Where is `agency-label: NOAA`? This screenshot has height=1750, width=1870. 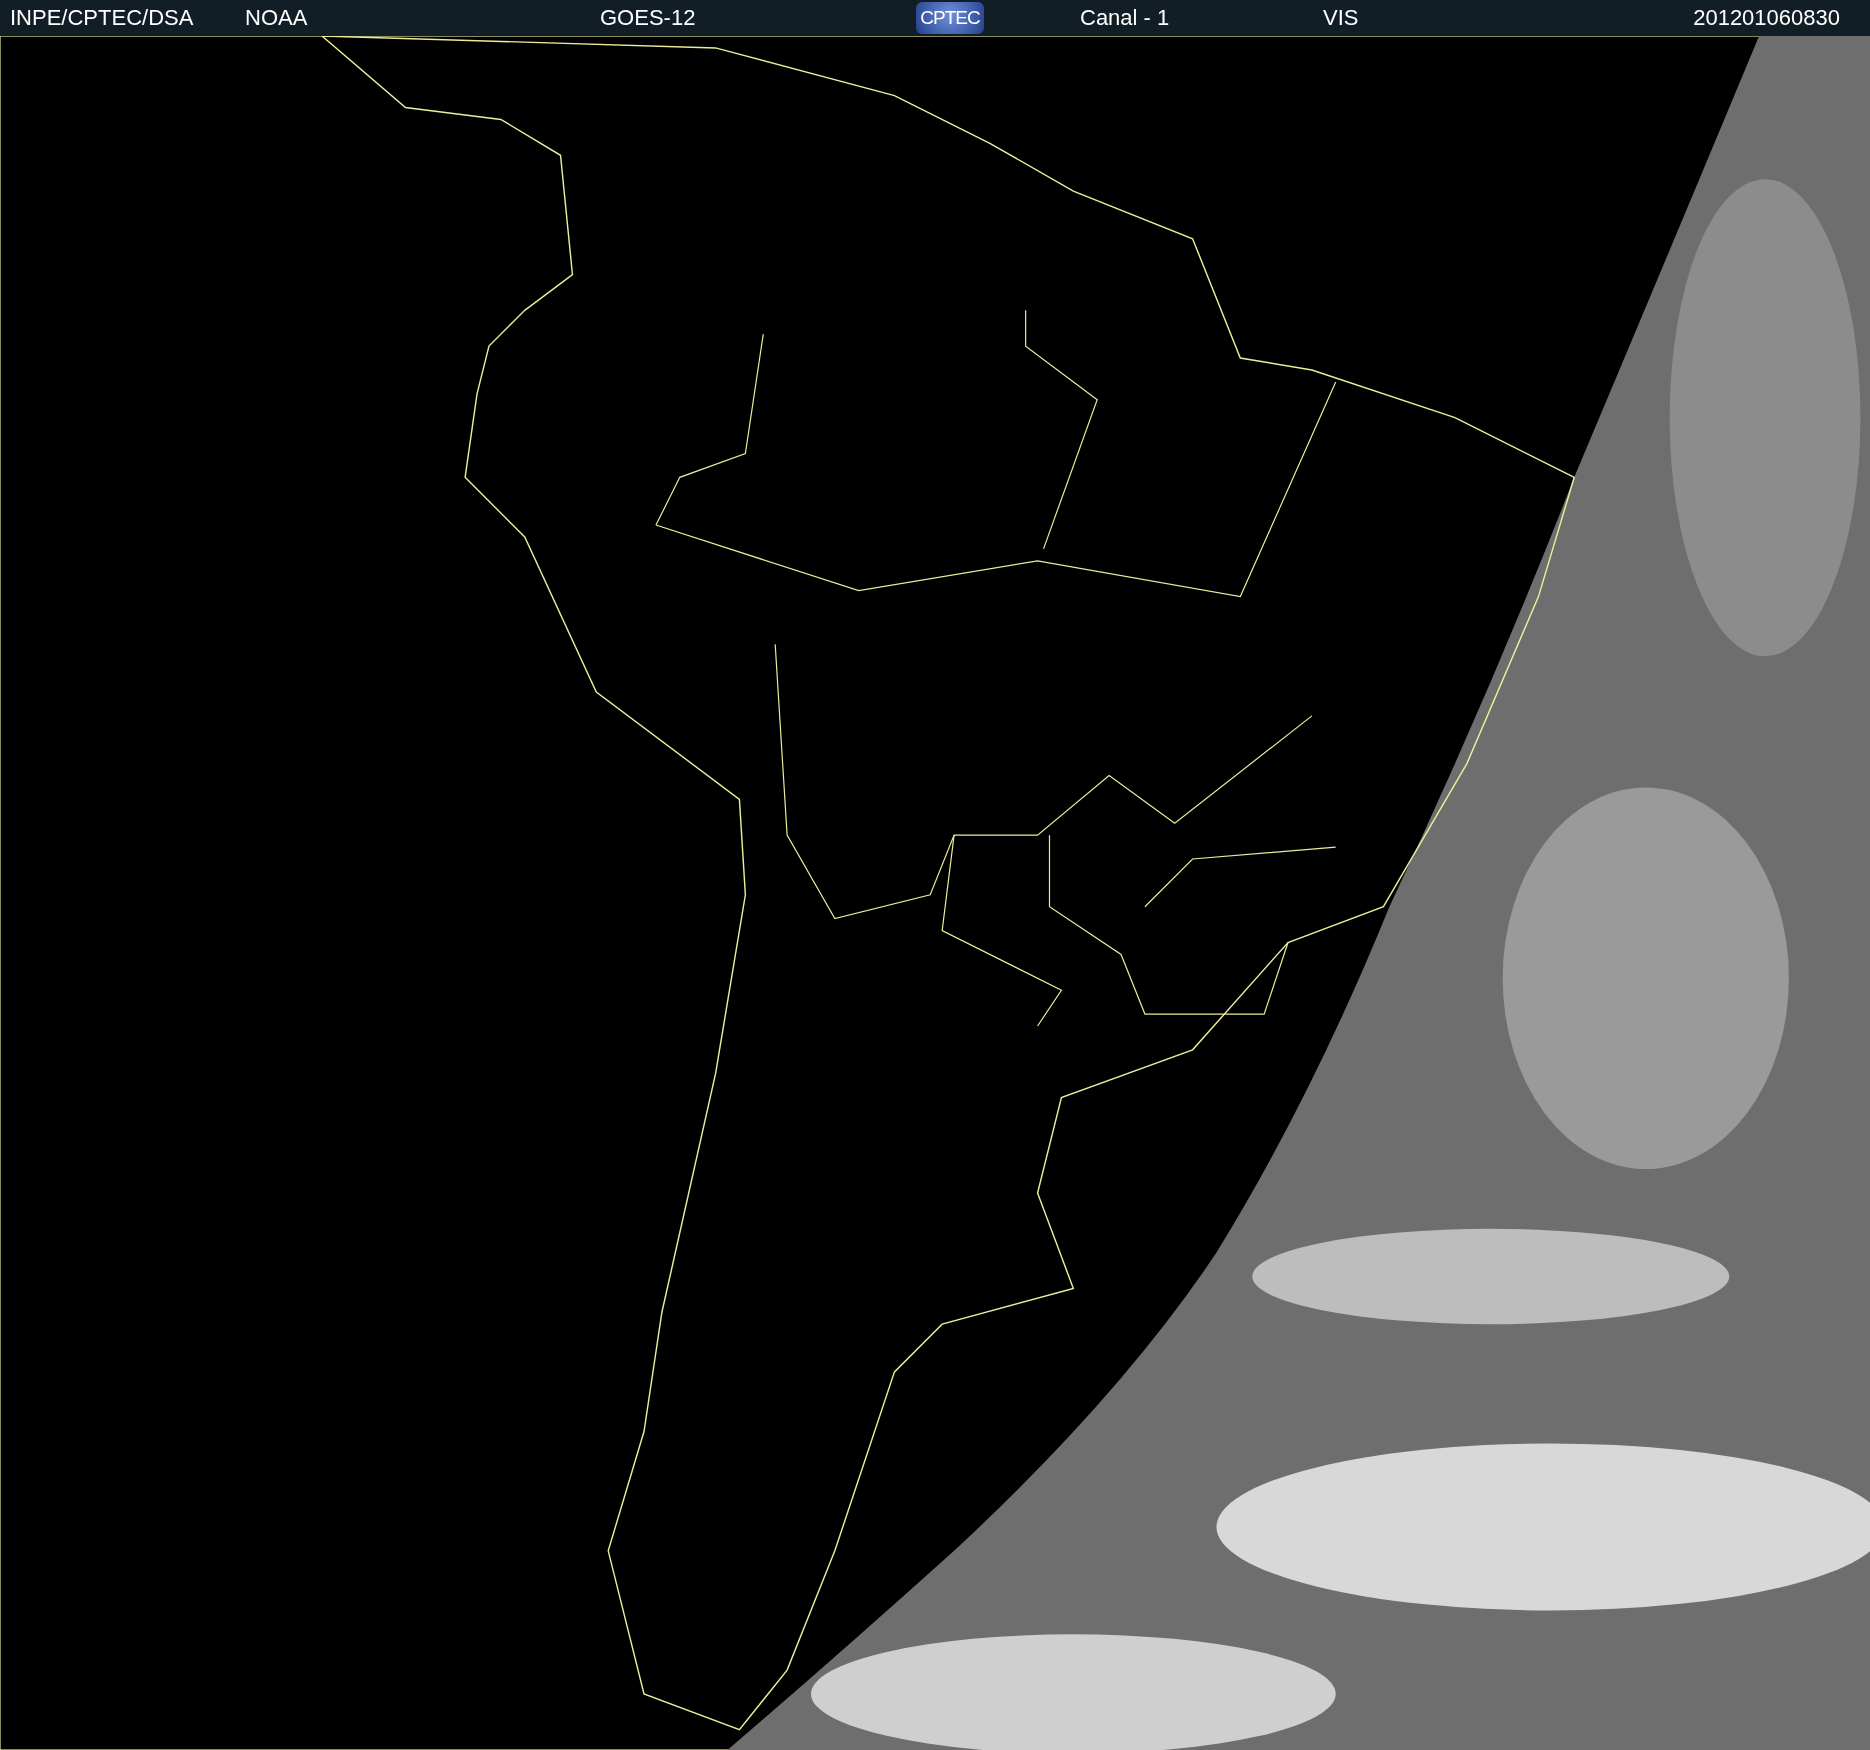
agency-label: NOAA is located at coordinates (277, 18).